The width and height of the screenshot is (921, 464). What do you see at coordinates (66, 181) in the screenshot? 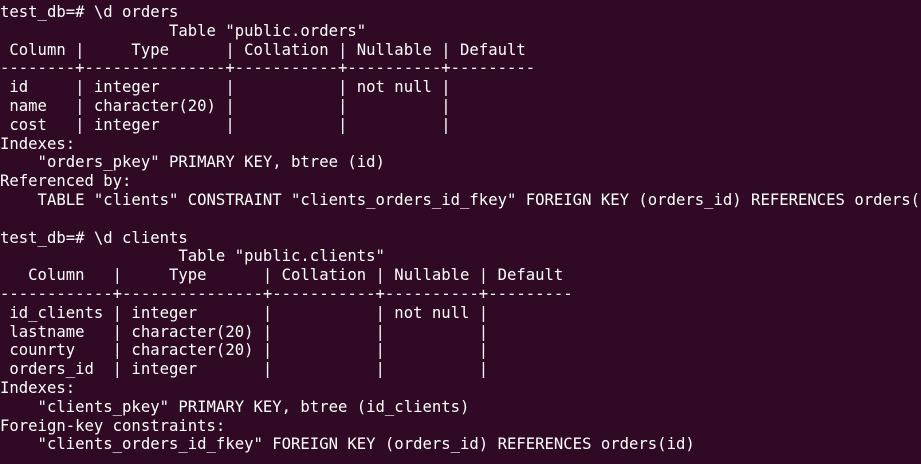
I see `referenced-by-heading: Referenced by:` at bounding box center [66, 181].